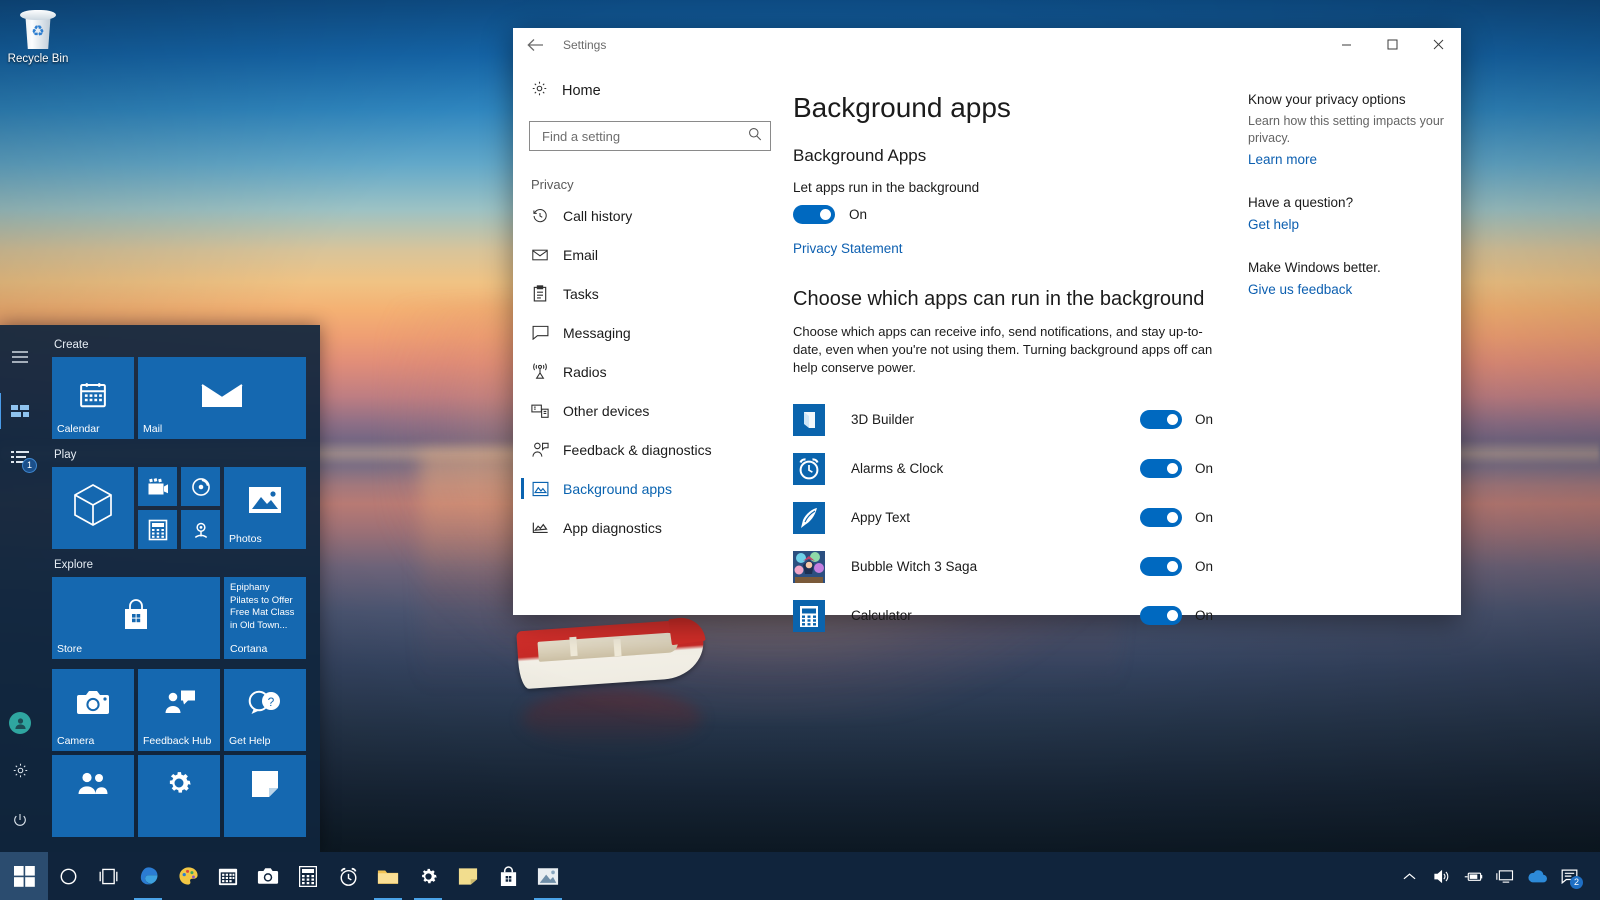 Image resolution: width=1600 pixels, height=900 pixels. I want to click on tile-get-help: ? Get Help, so click(265, 710).